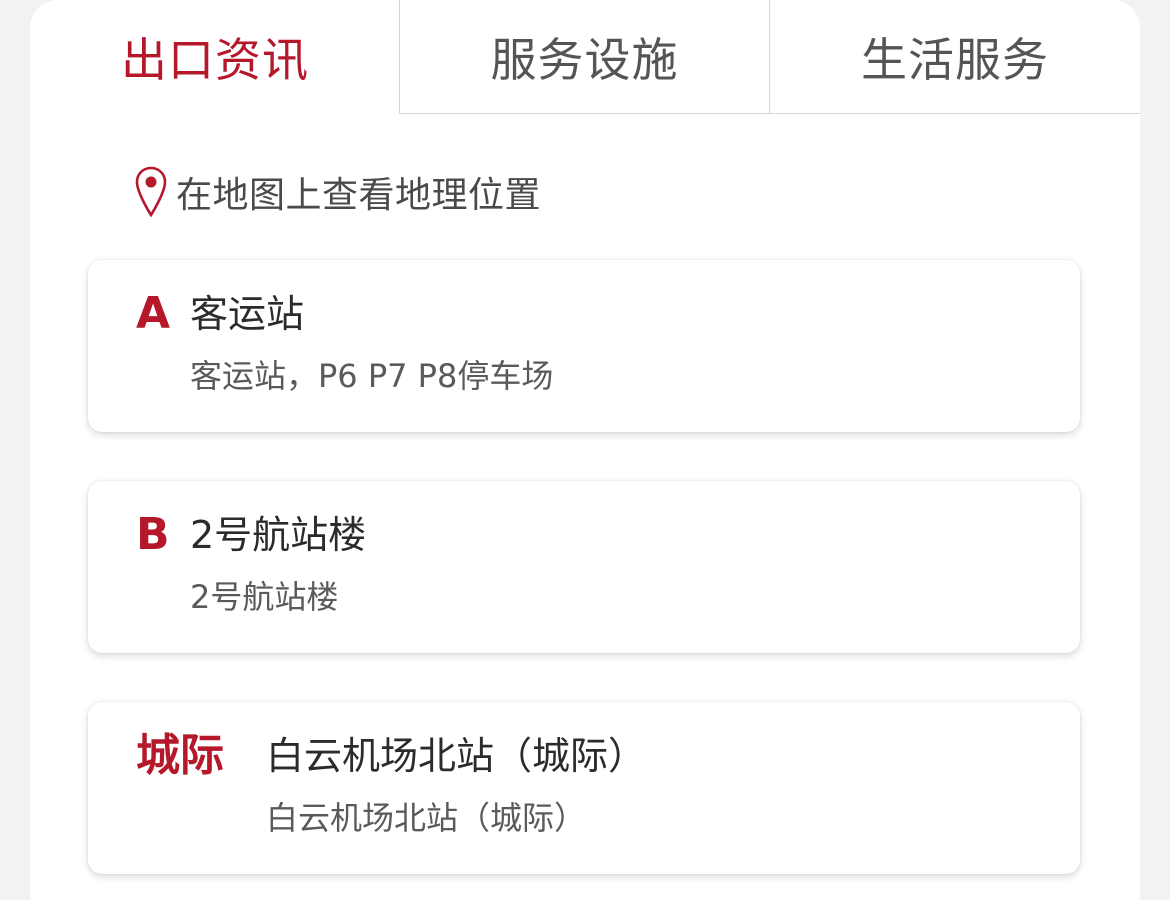 The height and width of the screenshot is (900, 1170). What do you see at coordinates (955, 59) in the screenshot?
I see `tab-label: 生活服务` at bounding box center [955, 59].